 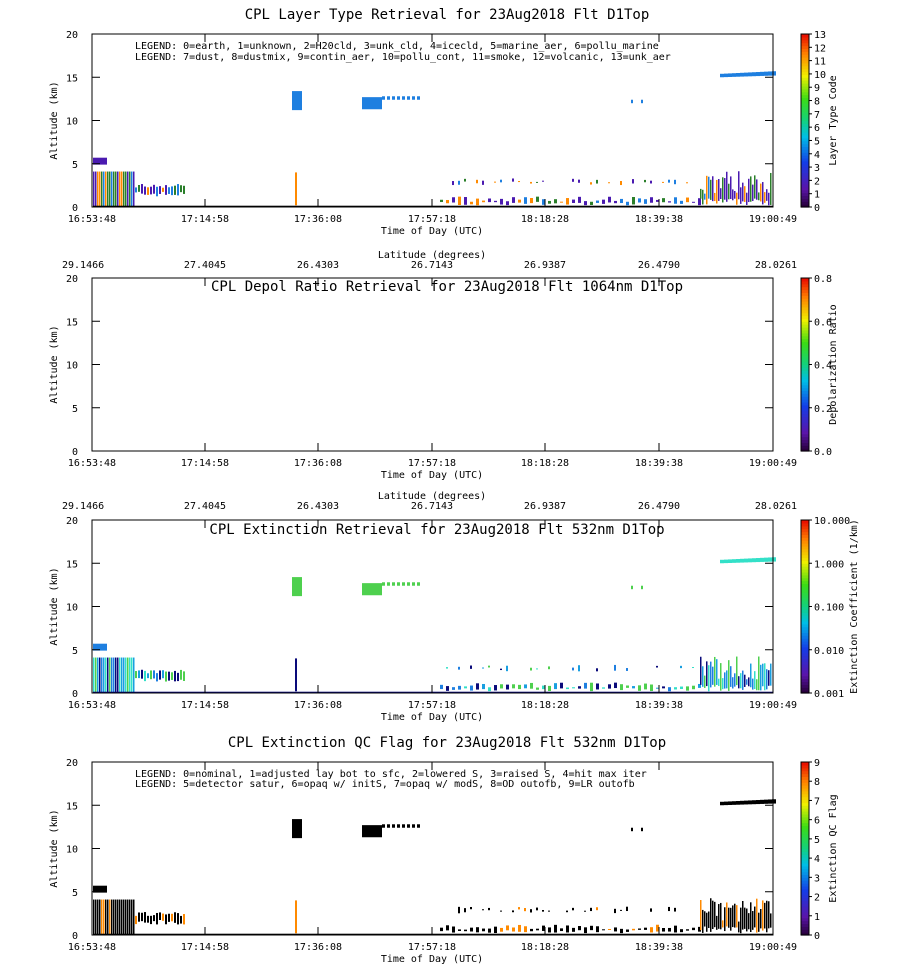 What do you see at coordinates (54, 120) in the screenshot?
I see `y-axis-label: Altitude (km)` at bounding box center [54, 120].